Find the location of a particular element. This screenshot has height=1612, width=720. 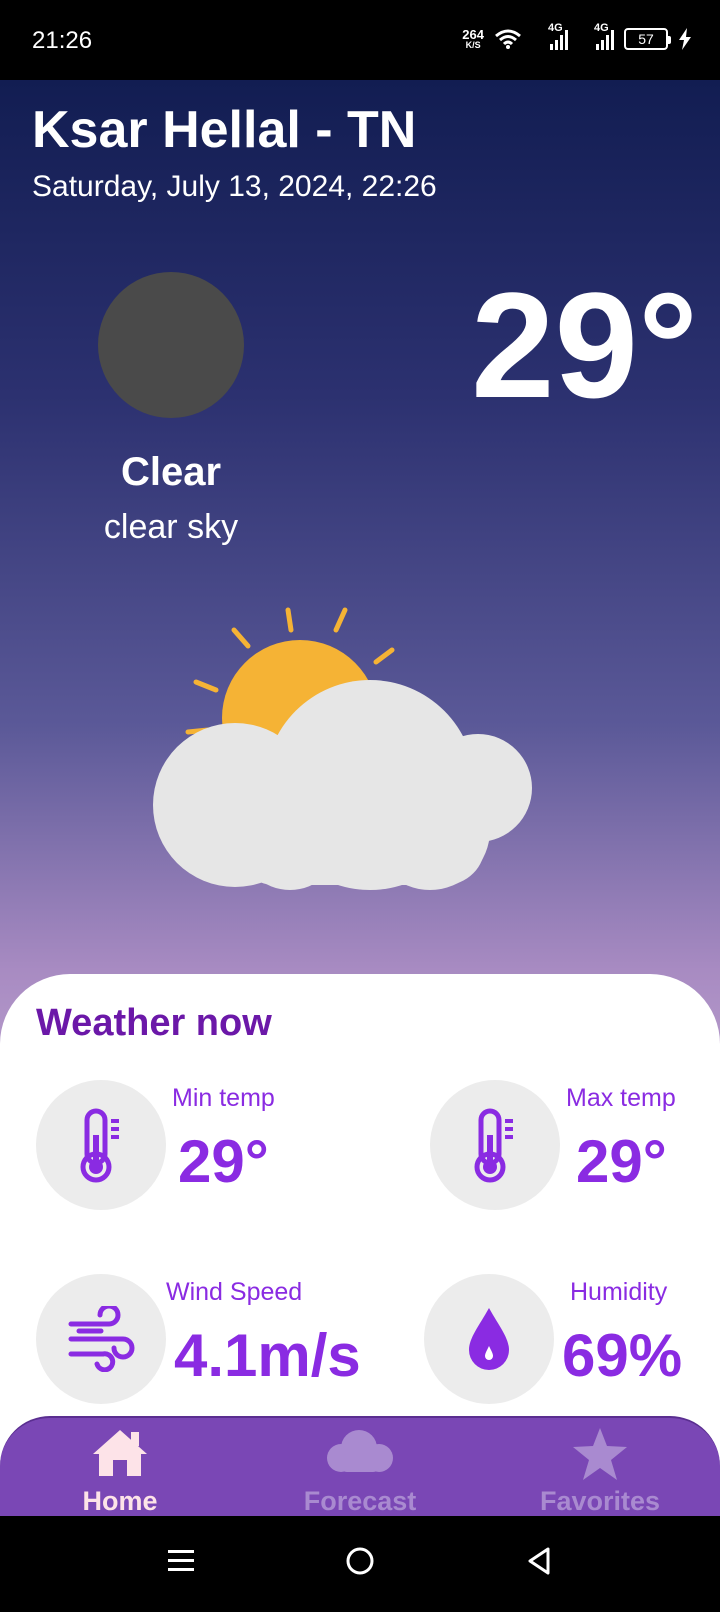

battery-level: 57 is located at coordinates (646, 39).